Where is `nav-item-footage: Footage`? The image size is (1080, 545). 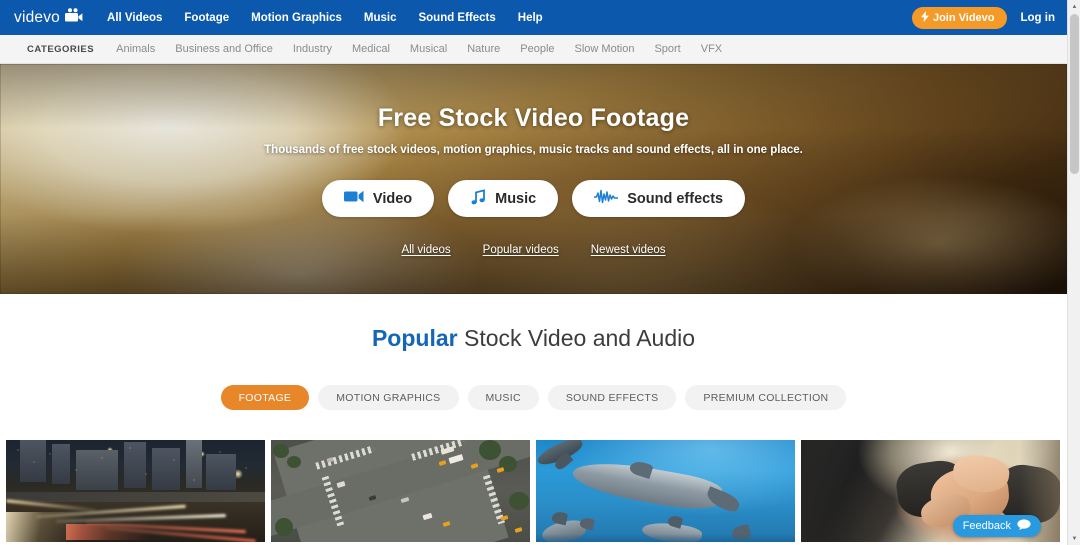
nav-item-footage: Footage is located at coordinates (206, 18).